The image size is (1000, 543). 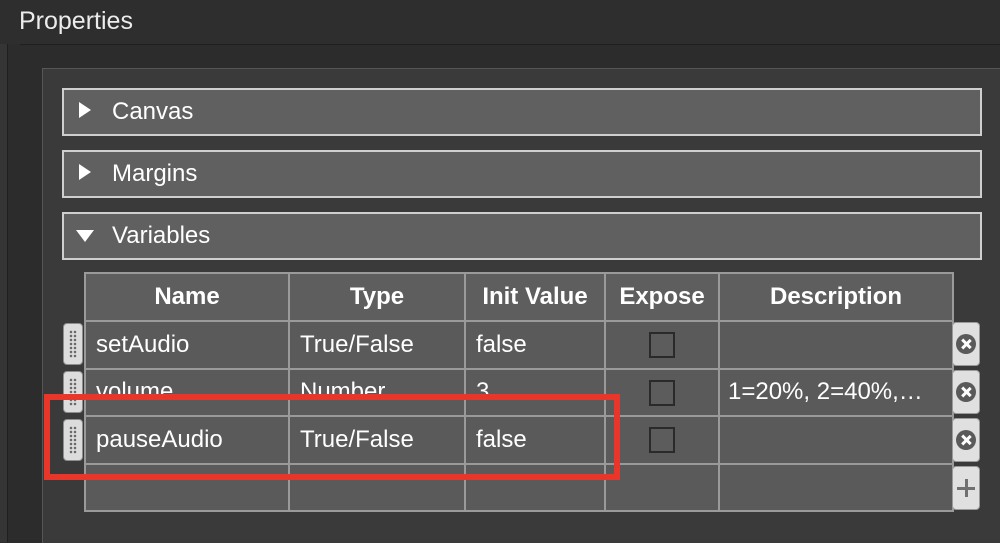 I want to click on left-pane-edge, so click(x=4, y=293).